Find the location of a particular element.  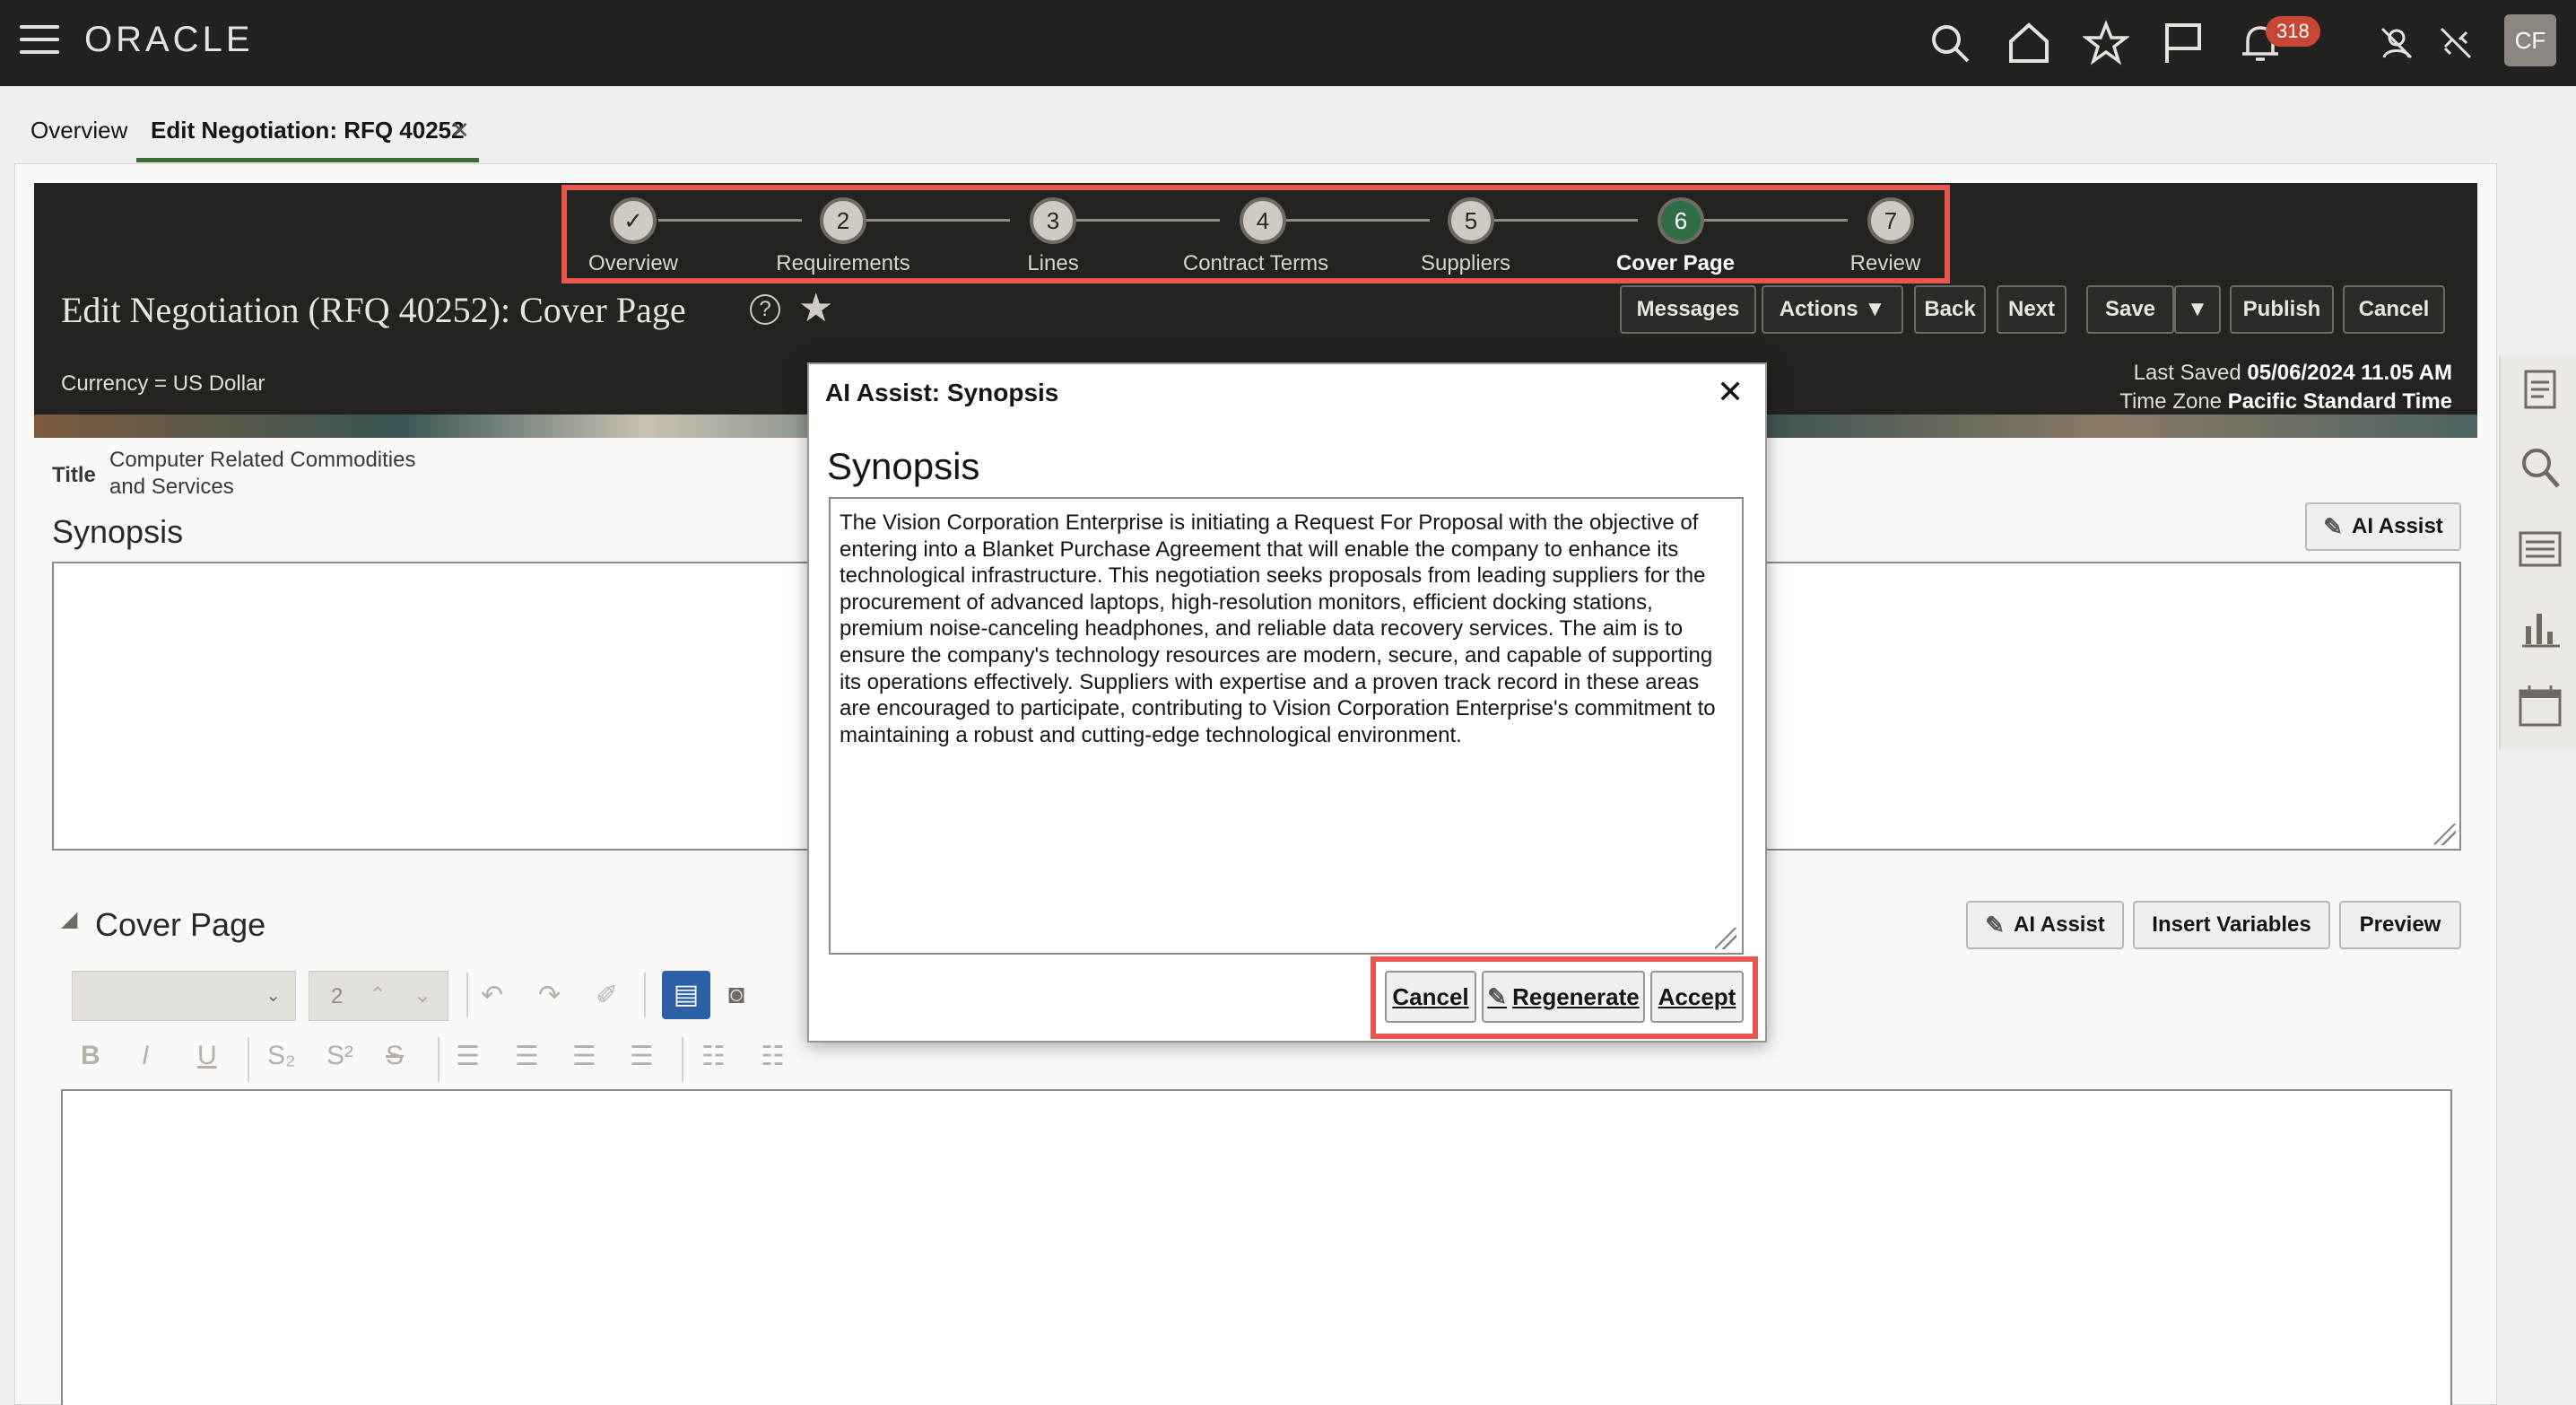

publish-button: Publish is located at coordinates (2282, 309).